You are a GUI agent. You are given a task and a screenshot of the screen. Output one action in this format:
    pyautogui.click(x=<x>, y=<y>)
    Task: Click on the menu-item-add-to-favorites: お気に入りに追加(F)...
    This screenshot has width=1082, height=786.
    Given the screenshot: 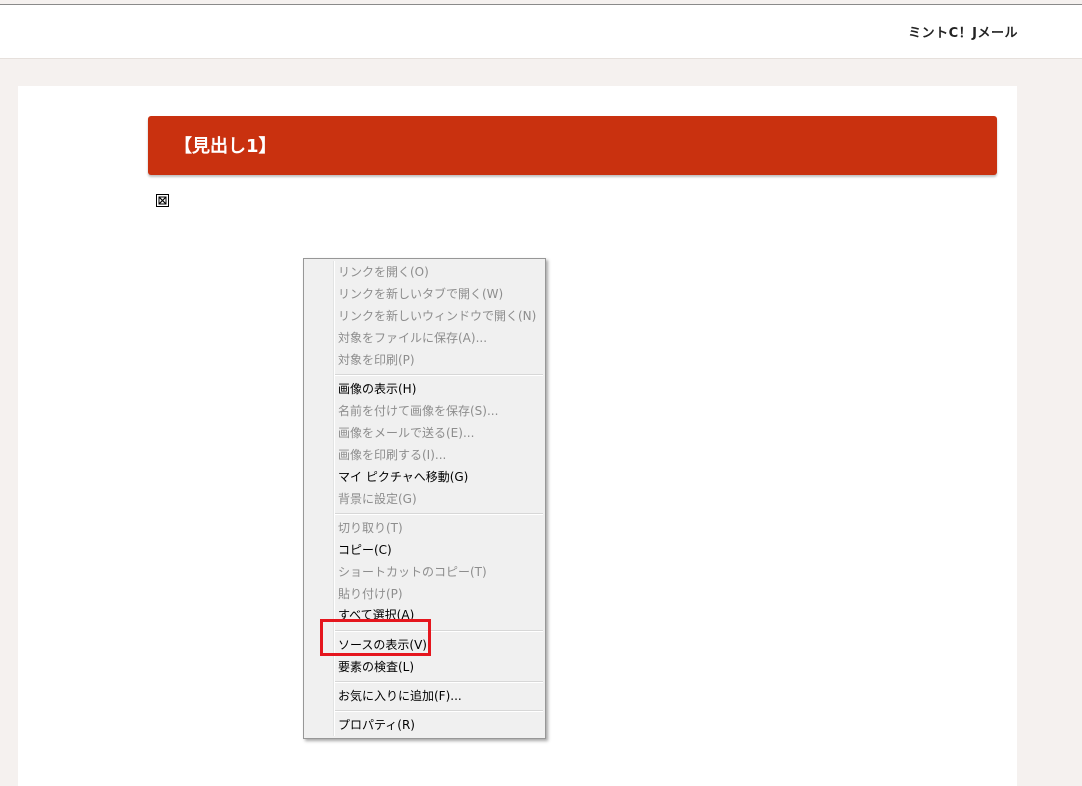 What is the action you would take?
    pyautogui.click(x=400, y=696)
    